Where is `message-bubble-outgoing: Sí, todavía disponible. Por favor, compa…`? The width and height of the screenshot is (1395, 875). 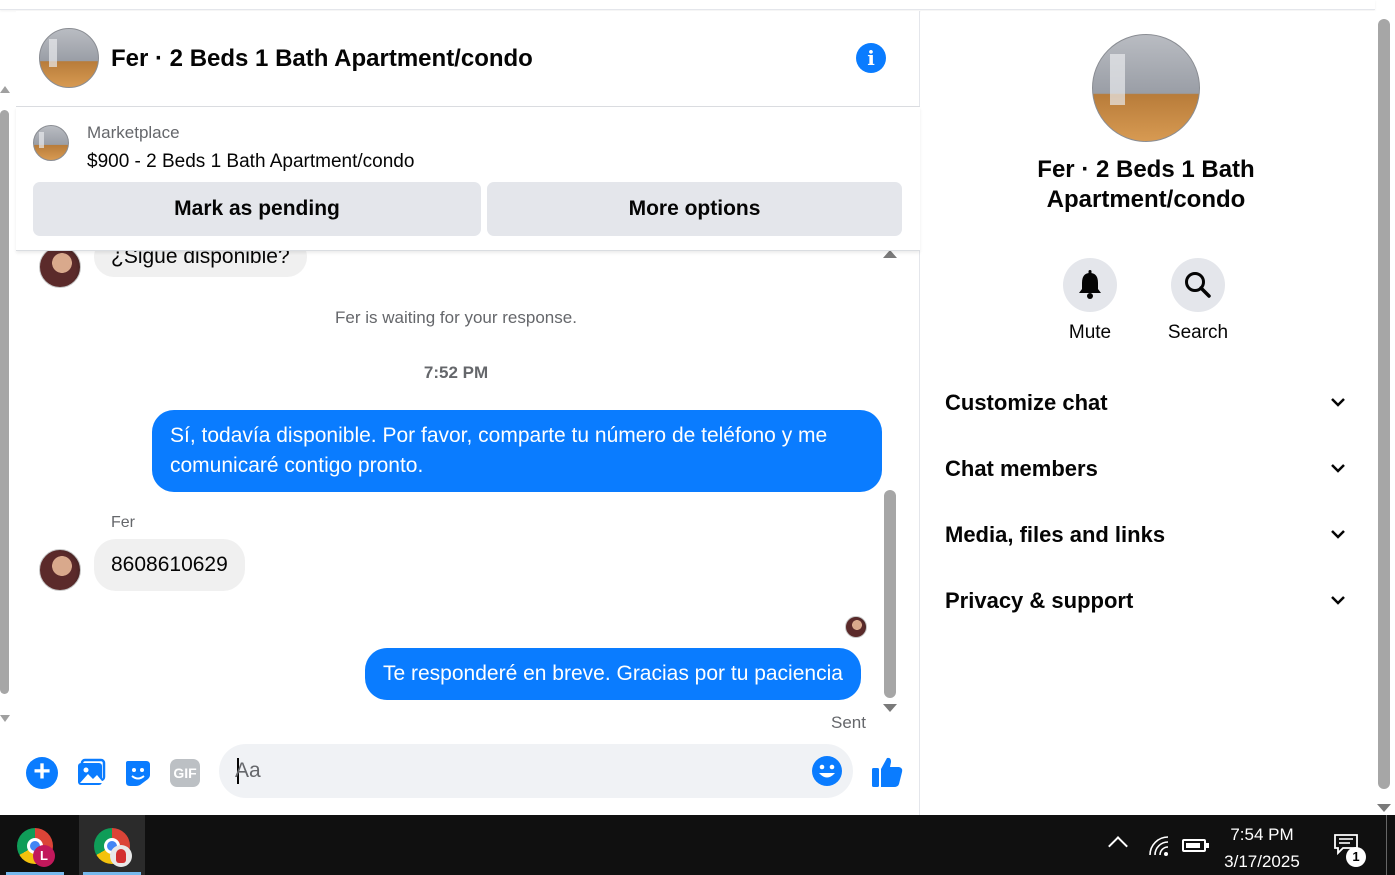
message-bubble-outgoing: Sí, todavía disponible. Por favor, compa… is located at coordinates (517, 451).